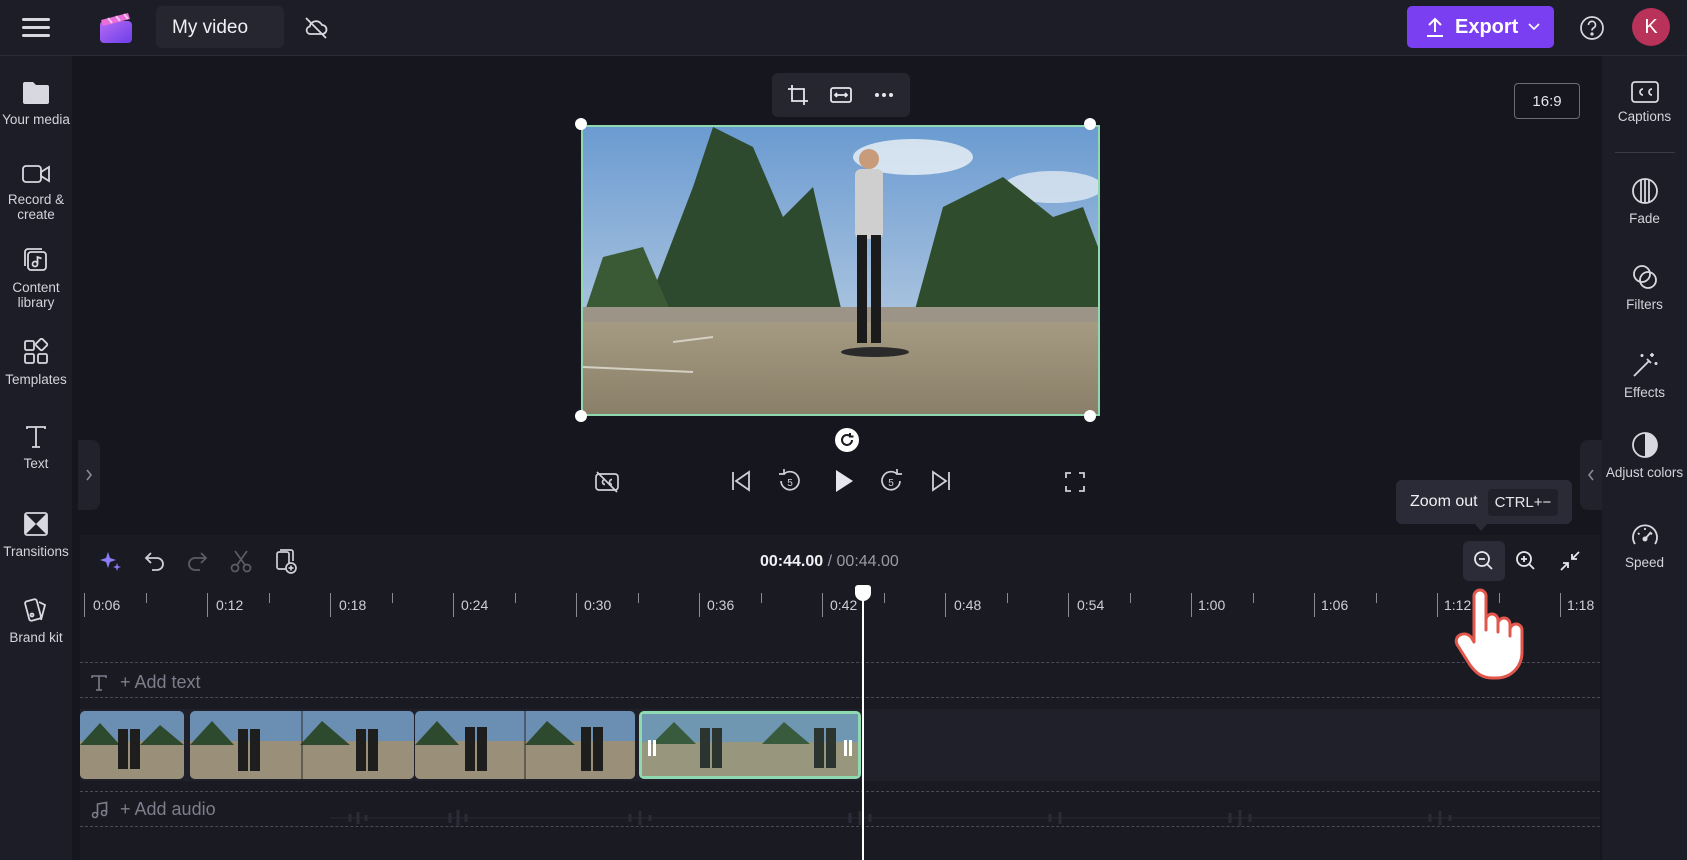  Describe the element at coordinates (153, 809) in the screenshot. I see `add-audio-track: + Add audio` at that location.